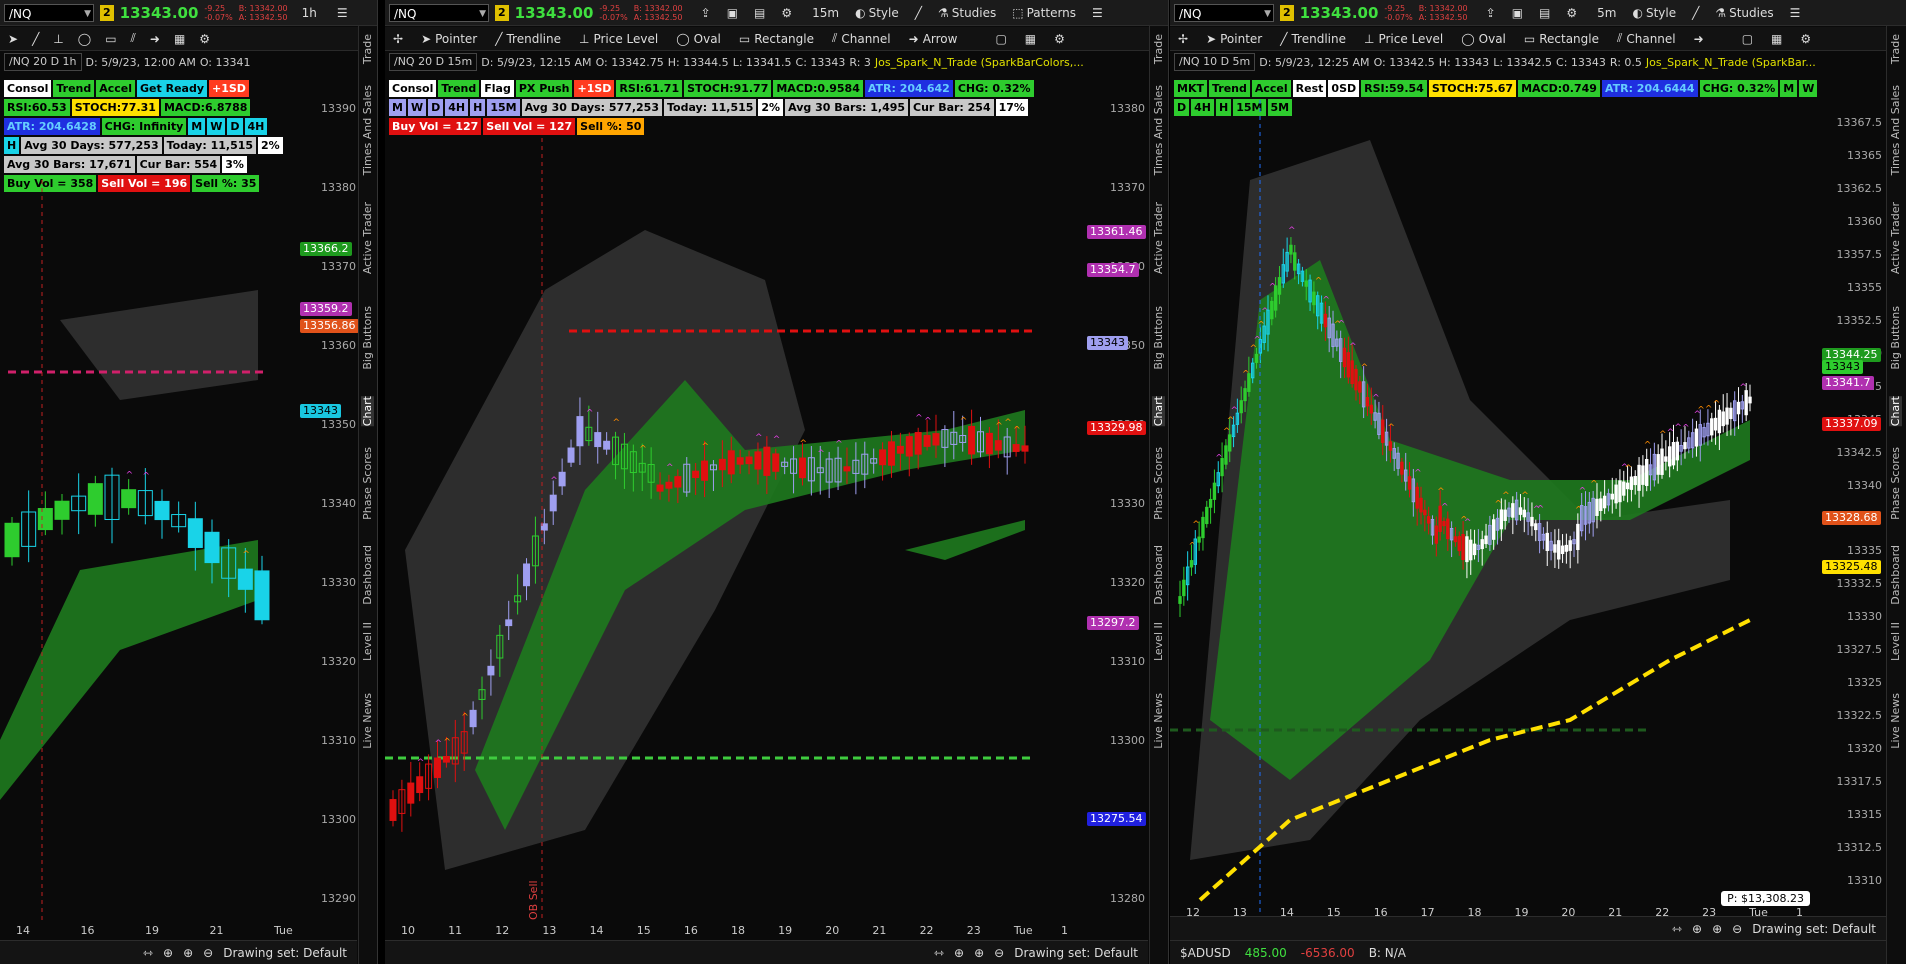 The width and height of the screenshot is (1906, 964). I want to click on chart-title: /NQ 20 D 15m, so click(433, 62).